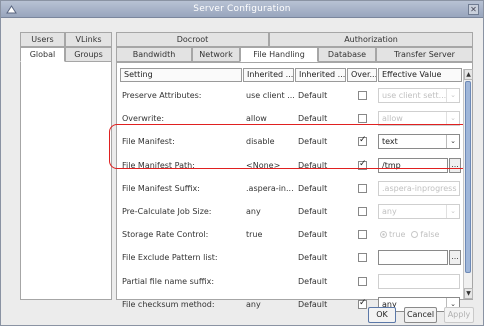  I want to click on tab-users: Users, so click(42, 39).